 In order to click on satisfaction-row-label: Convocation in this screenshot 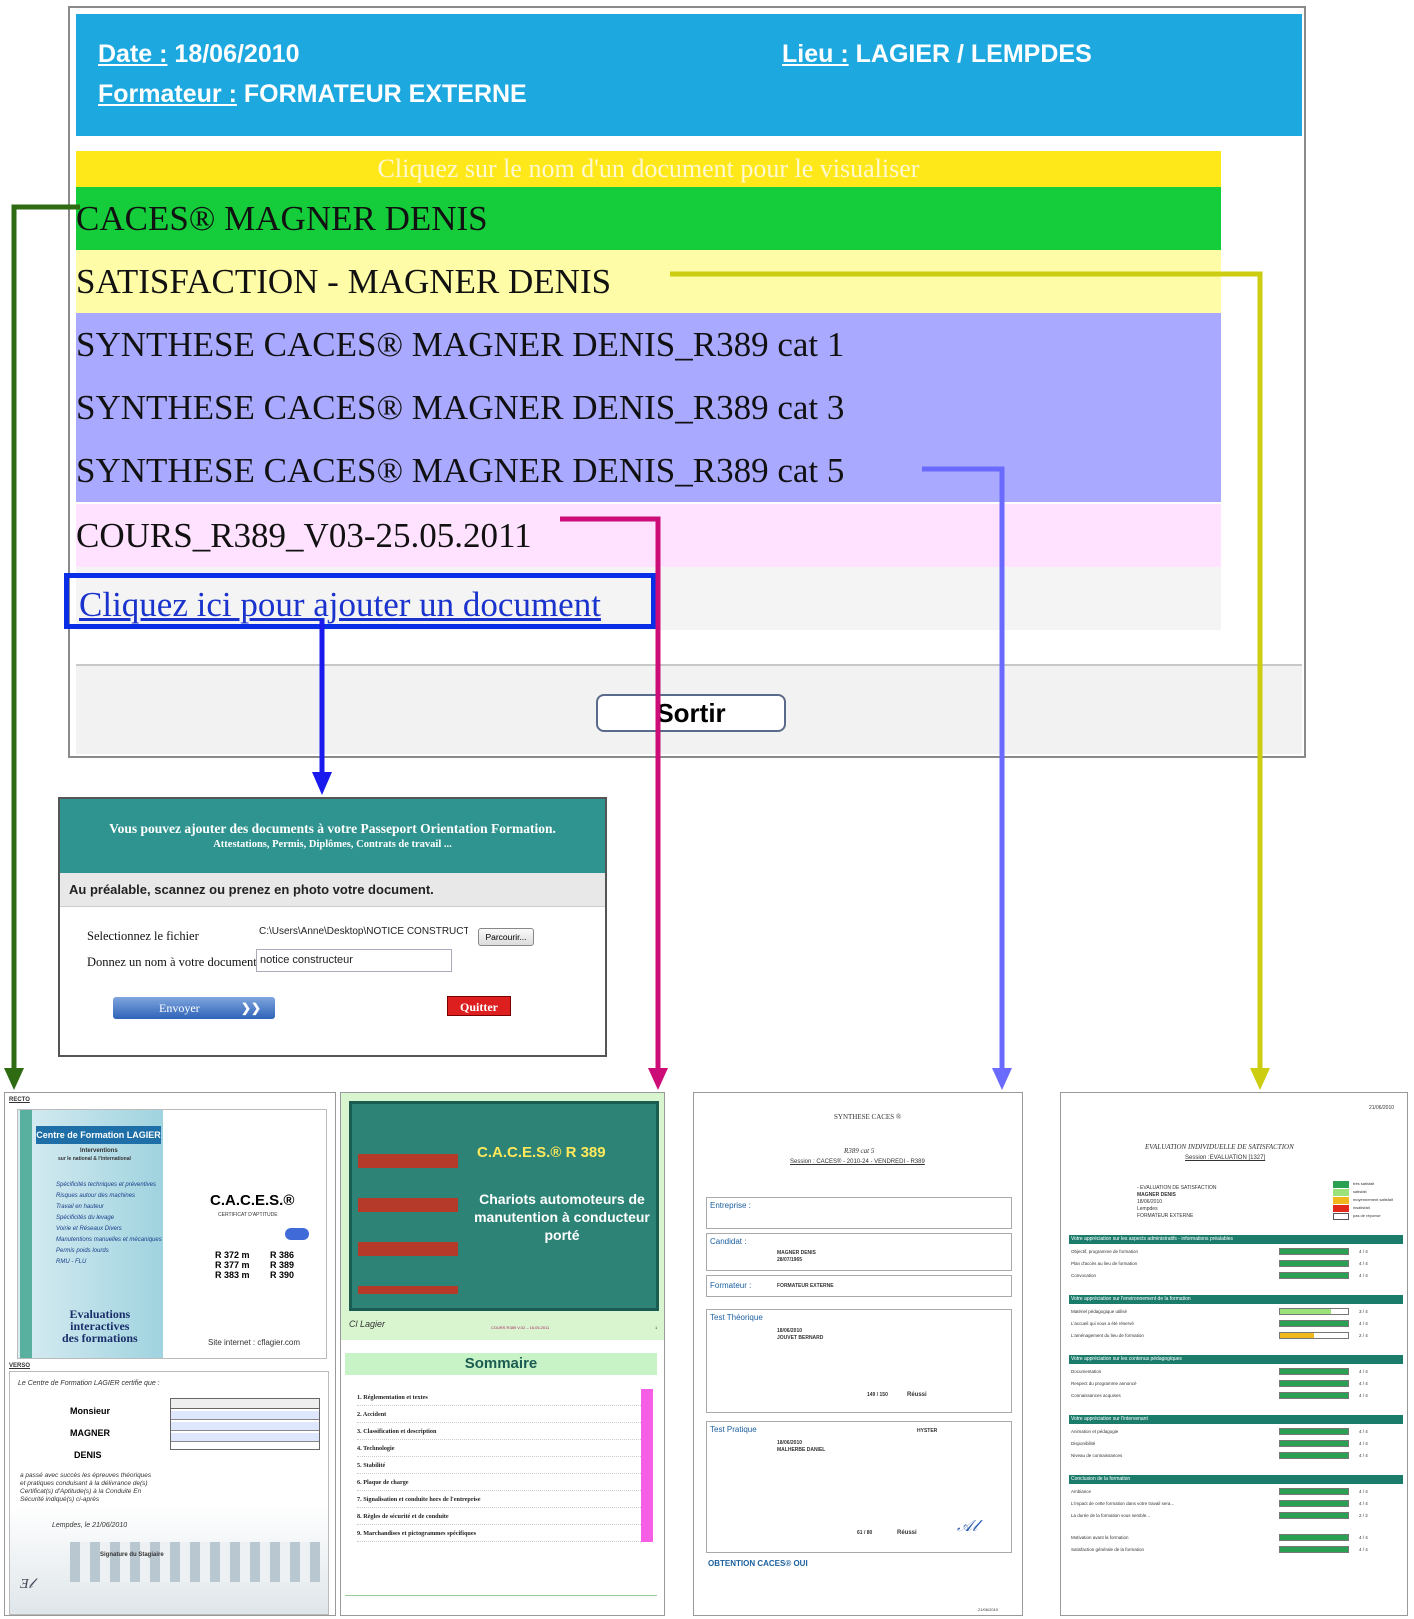, I will do `click(1084, 1275)`.